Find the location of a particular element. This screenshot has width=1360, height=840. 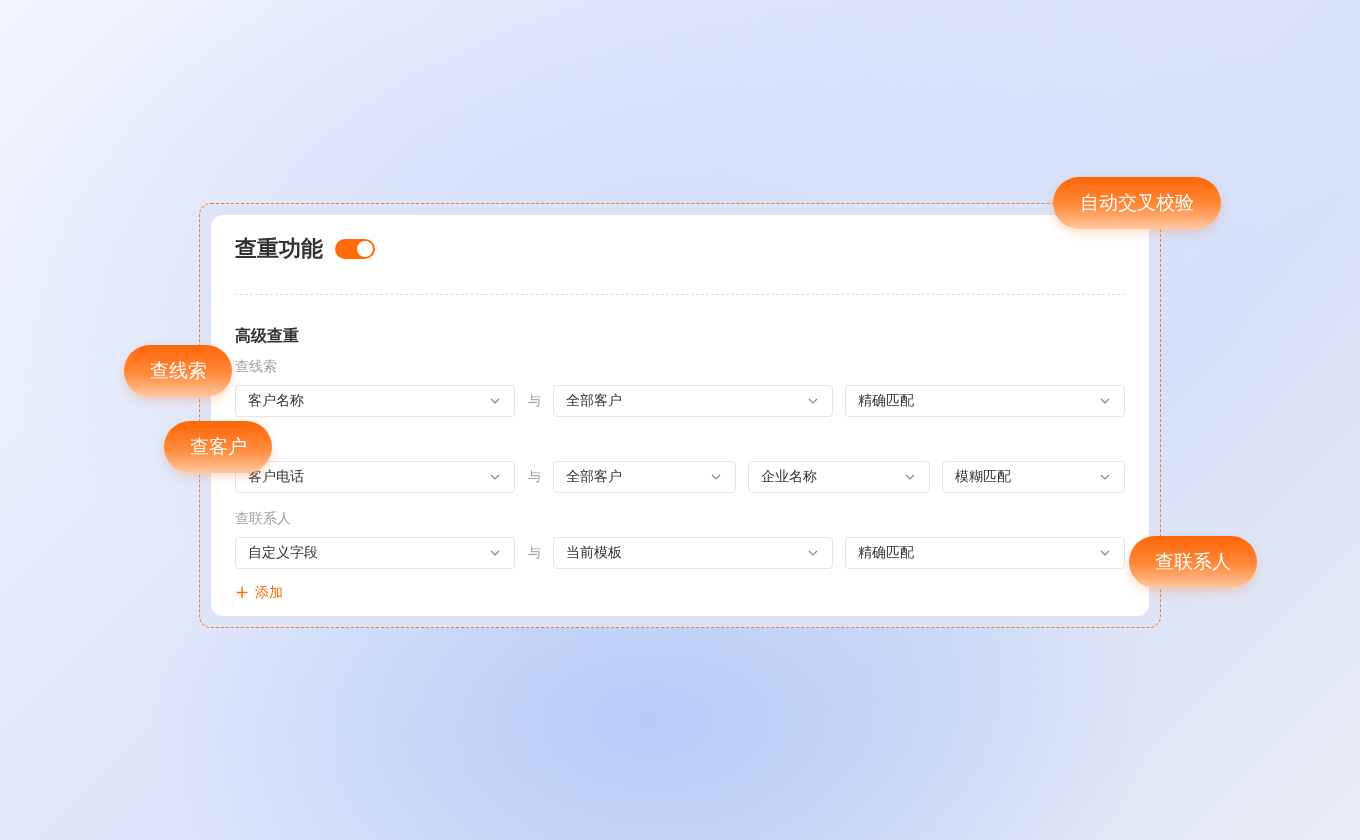

group-label: 查联系人 is located at coordinates (263, 518).